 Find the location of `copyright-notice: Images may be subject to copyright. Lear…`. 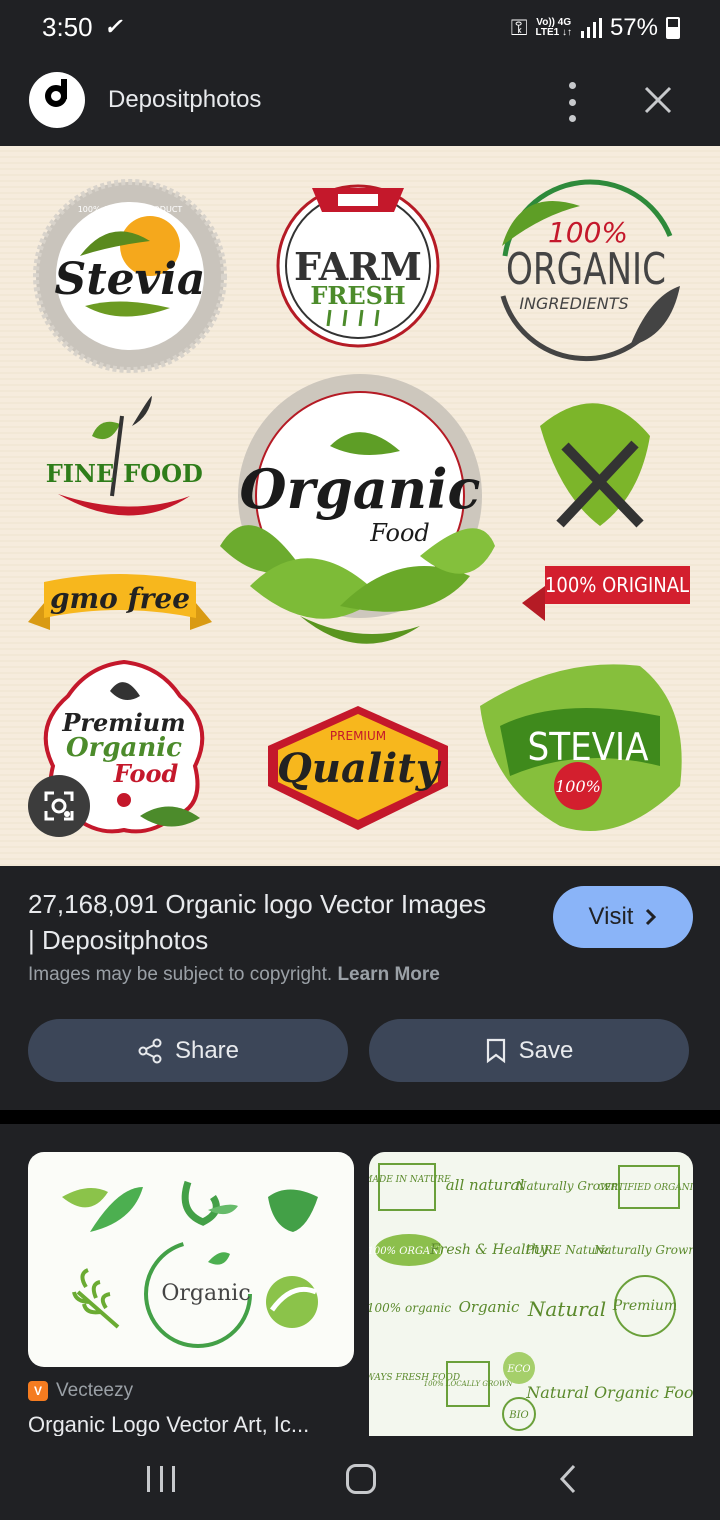

copyright-notice: Images may be subject to copyright. Lear… is located at coordinates (234, 974).